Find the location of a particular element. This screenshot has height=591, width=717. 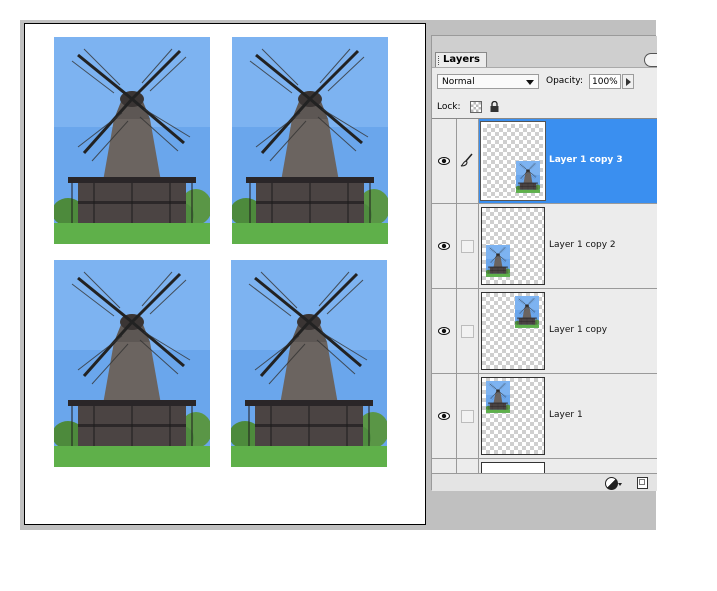

blend-mode-select: Normal is located at coordinates (488, 81).